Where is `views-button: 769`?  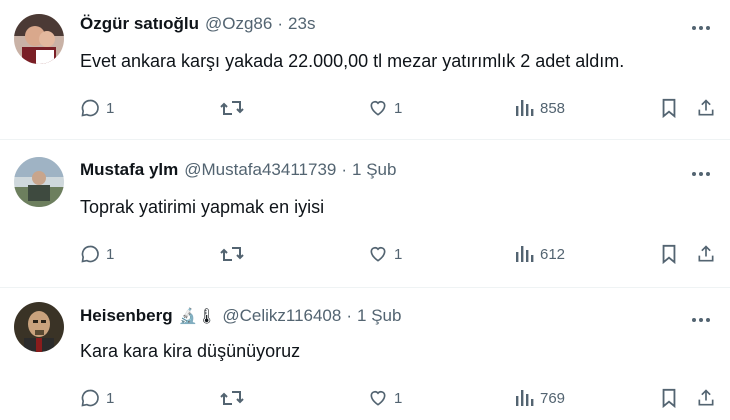 views-button: 769 is located at coordinates (539, 398).